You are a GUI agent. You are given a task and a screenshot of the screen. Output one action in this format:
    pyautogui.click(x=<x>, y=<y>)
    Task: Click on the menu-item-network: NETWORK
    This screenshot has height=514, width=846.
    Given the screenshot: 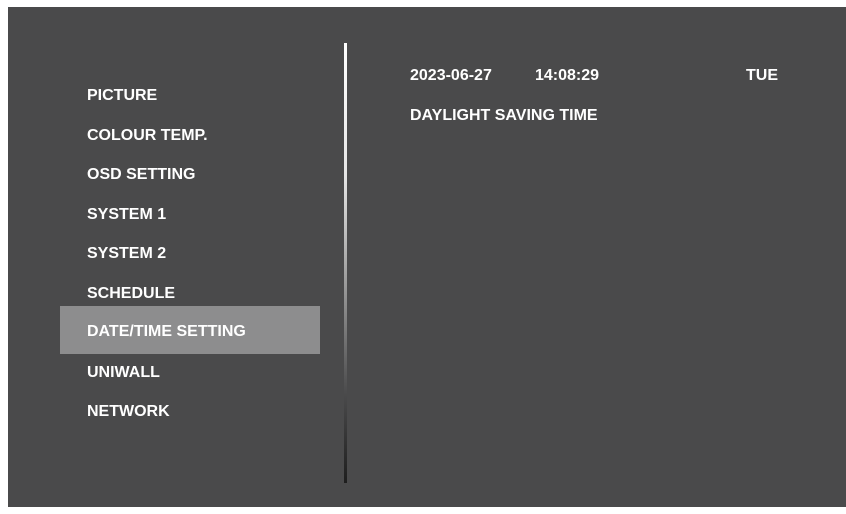 What is the action you would take?
    pyautogui.click(x=190, y=412)
    